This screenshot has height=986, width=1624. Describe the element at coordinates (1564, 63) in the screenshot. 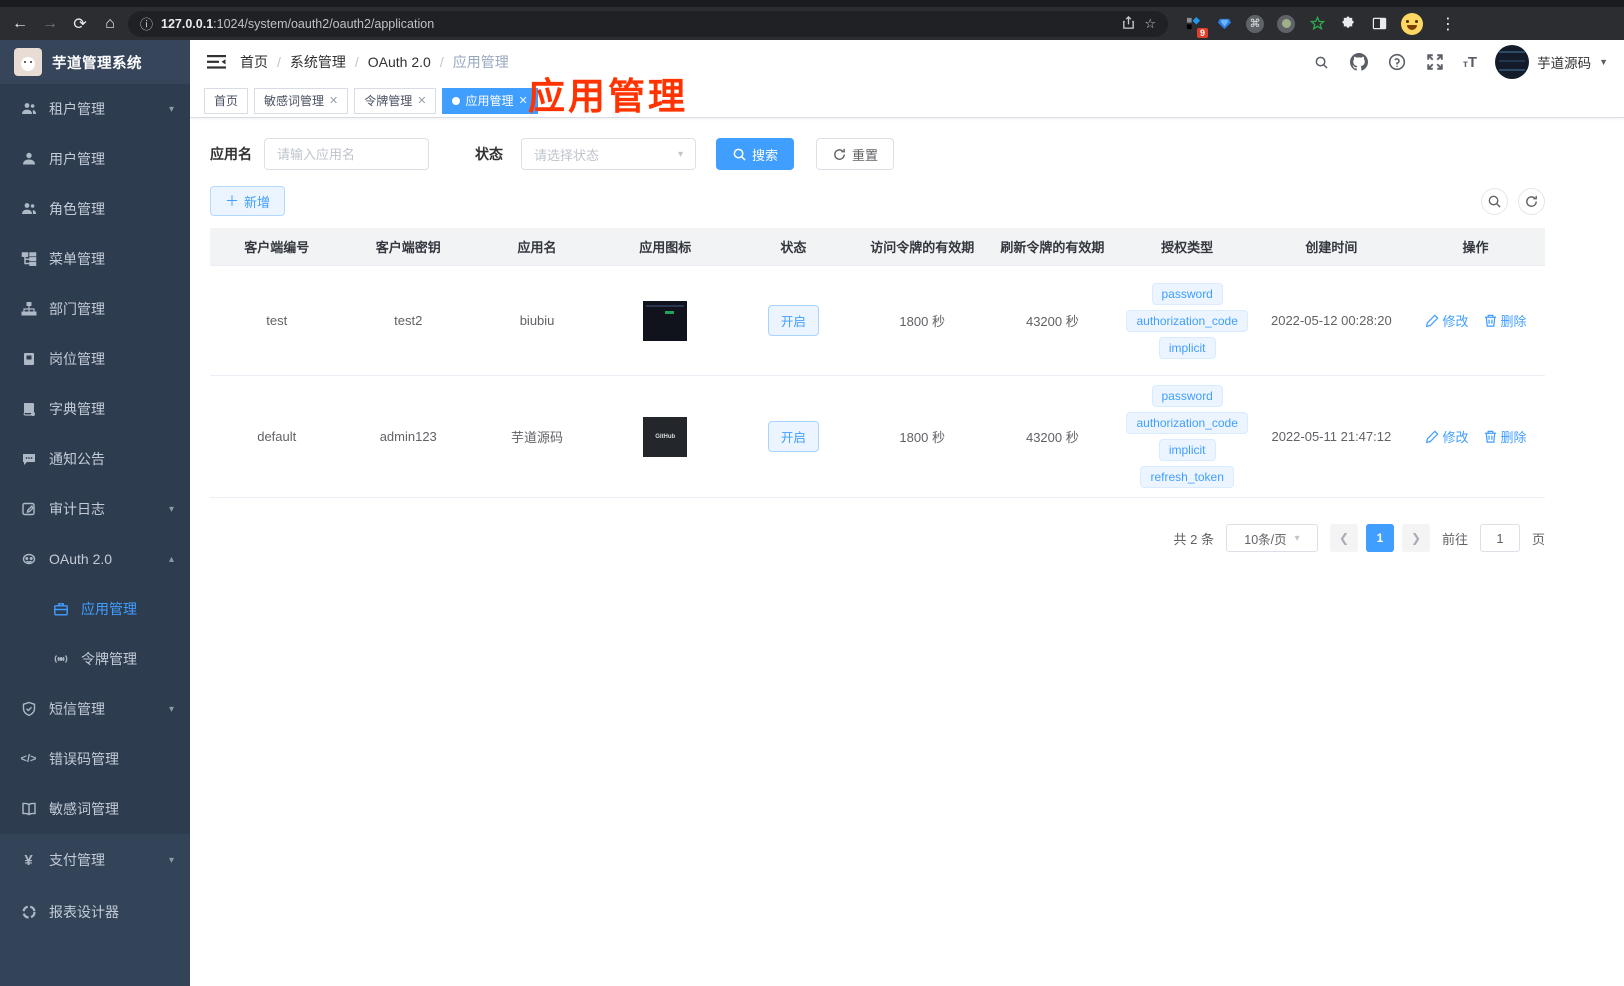

I see `user-name: 芋道源码` at that location.